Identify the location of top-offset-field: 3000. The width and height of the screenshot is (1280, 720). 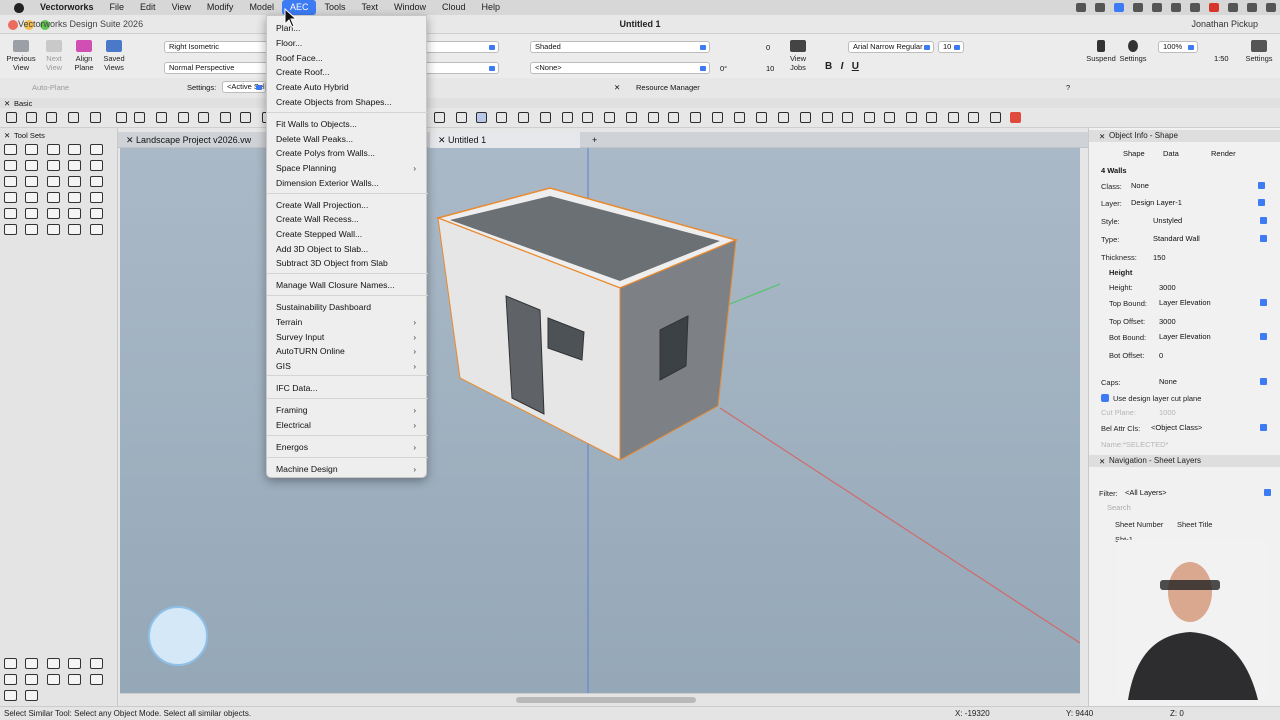
(1167, 321).